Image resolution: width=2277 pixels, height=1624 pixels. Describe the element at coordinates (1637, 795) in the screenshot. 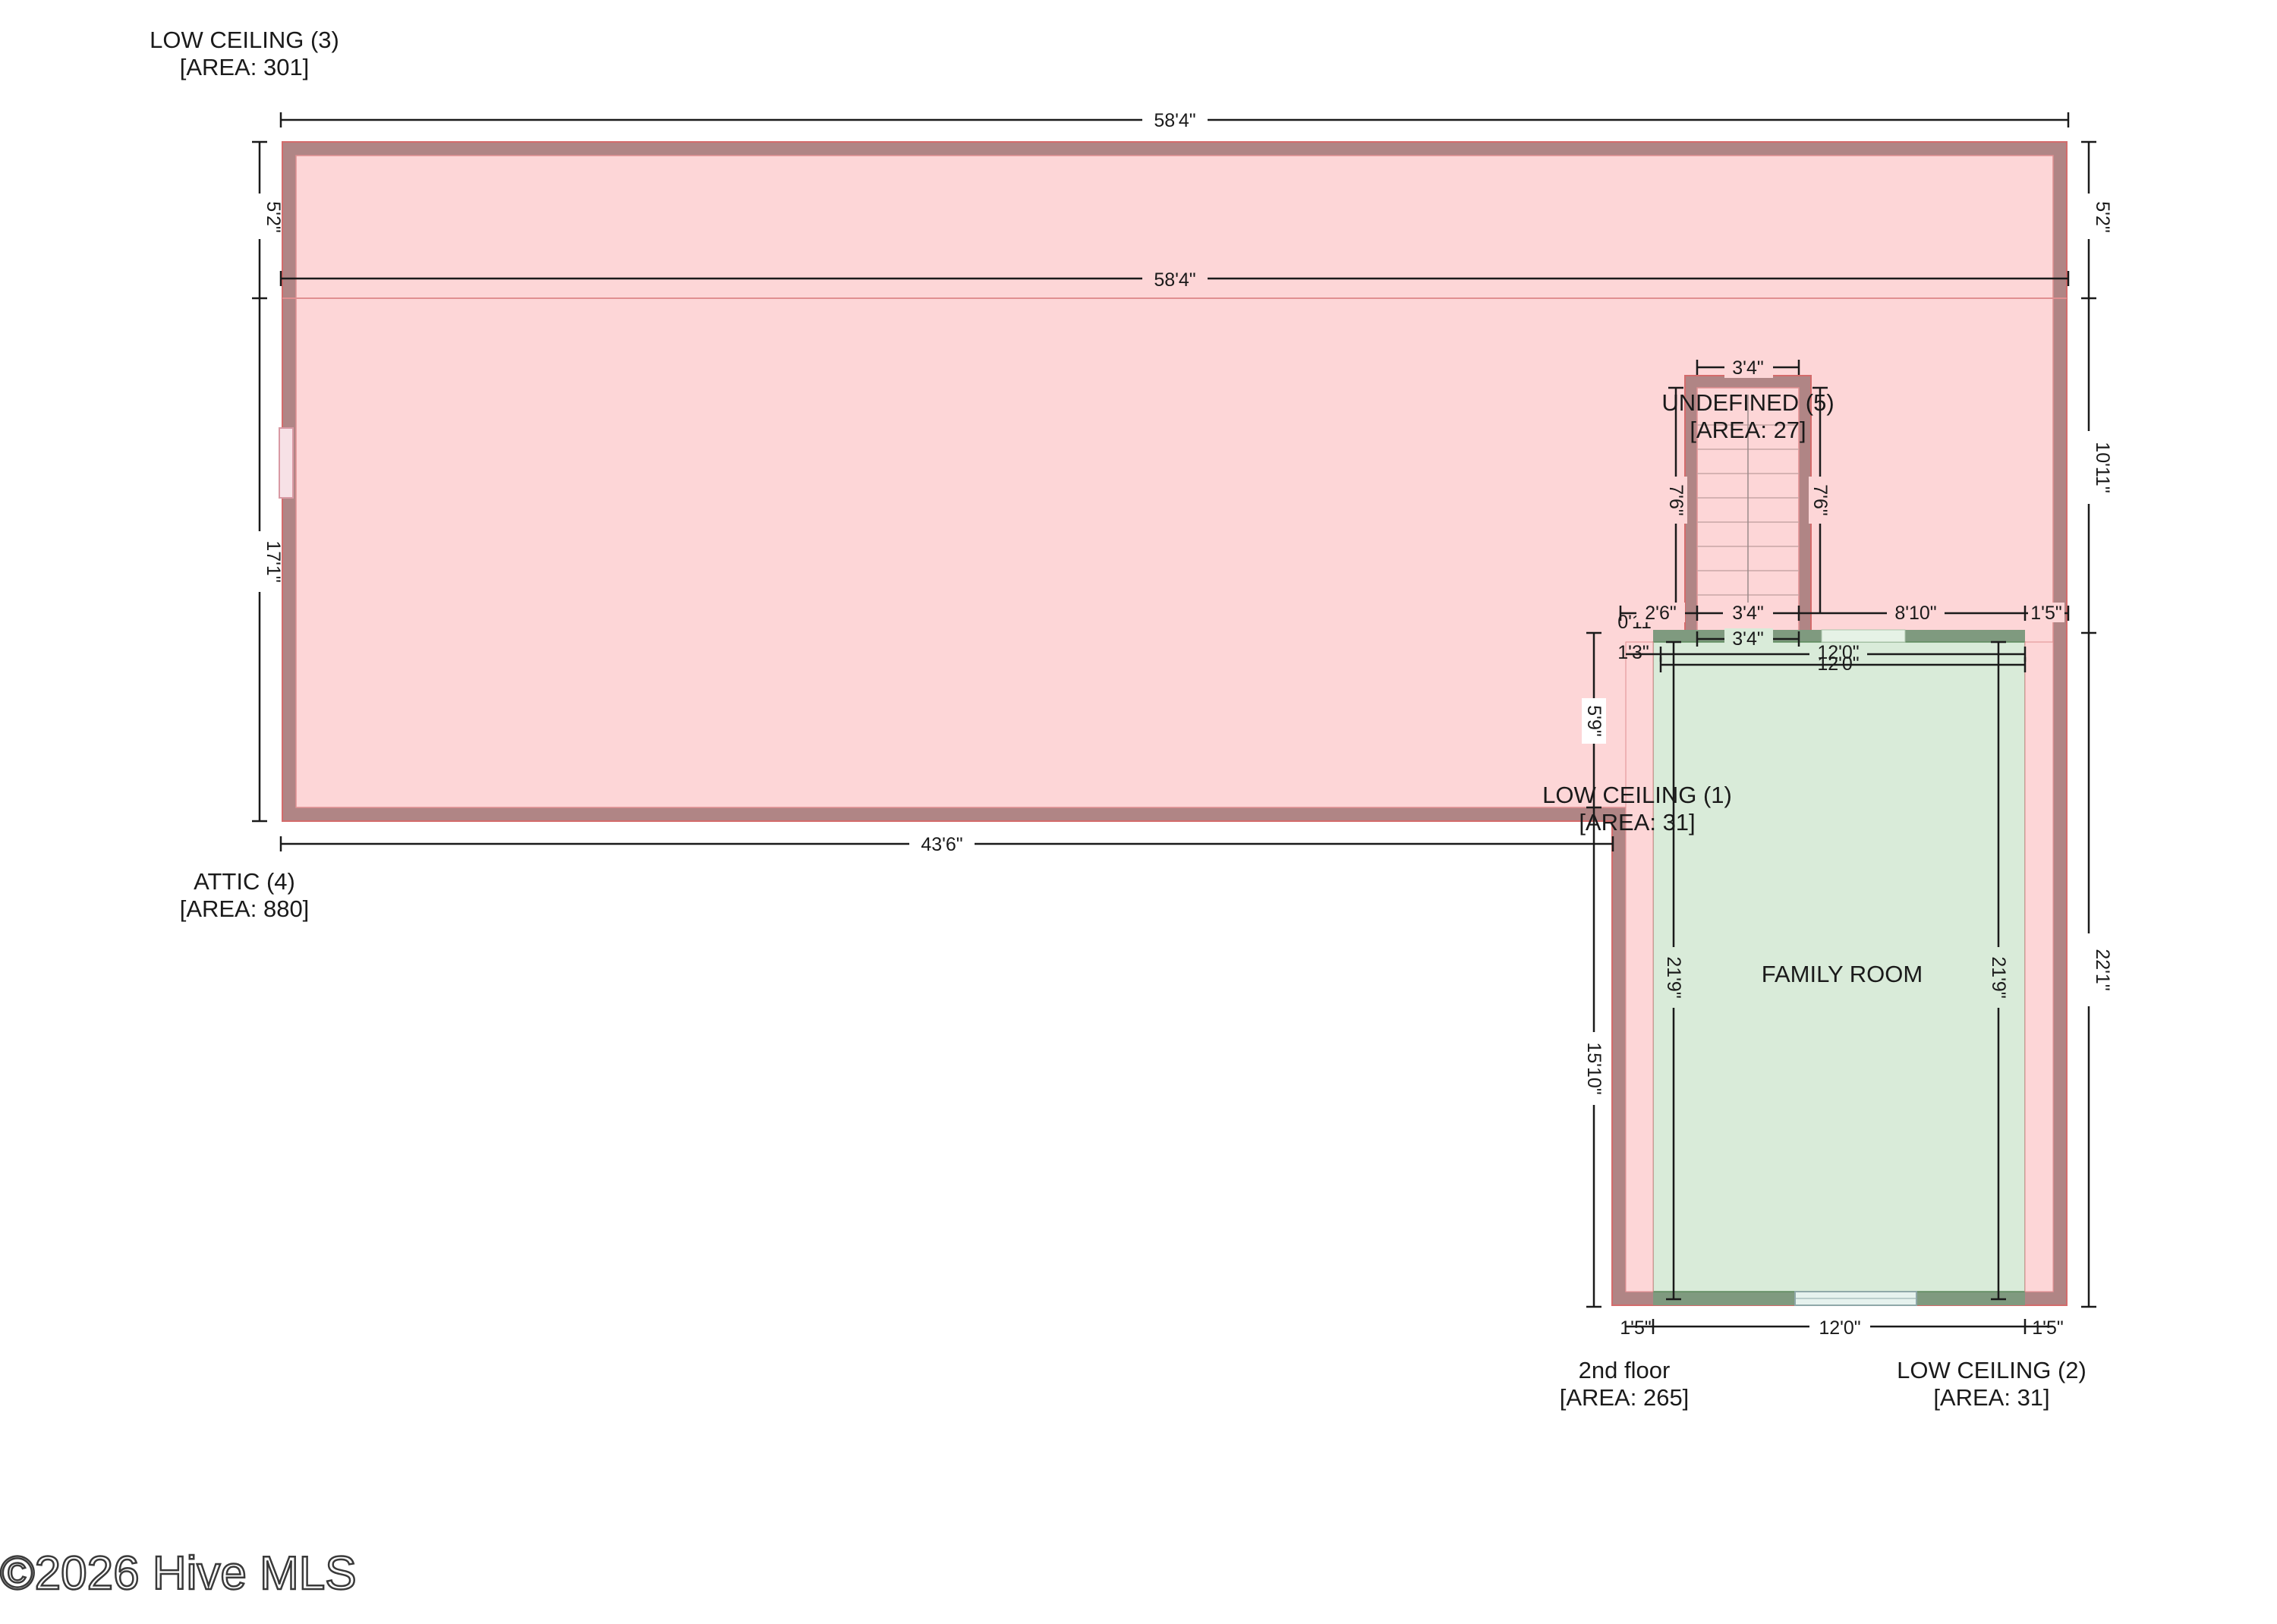

I see `label-low-ceiling-1: LOW CEILING (1)` at that location.